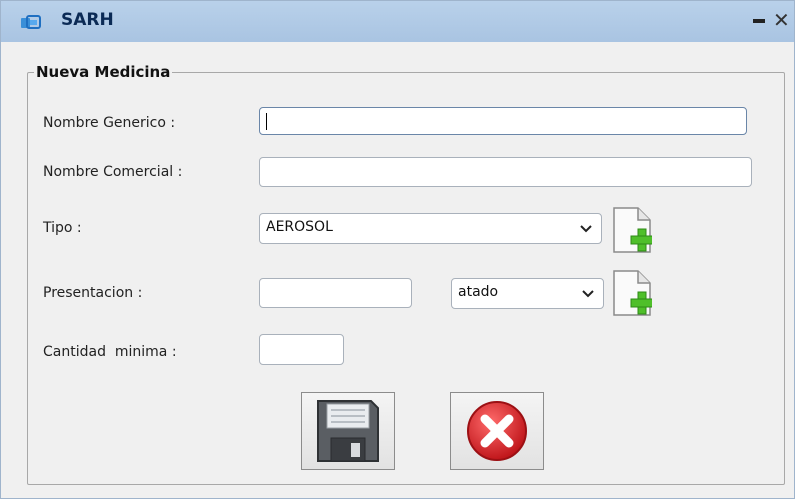  I want to click on add-tipo-button, so click(632, 230).